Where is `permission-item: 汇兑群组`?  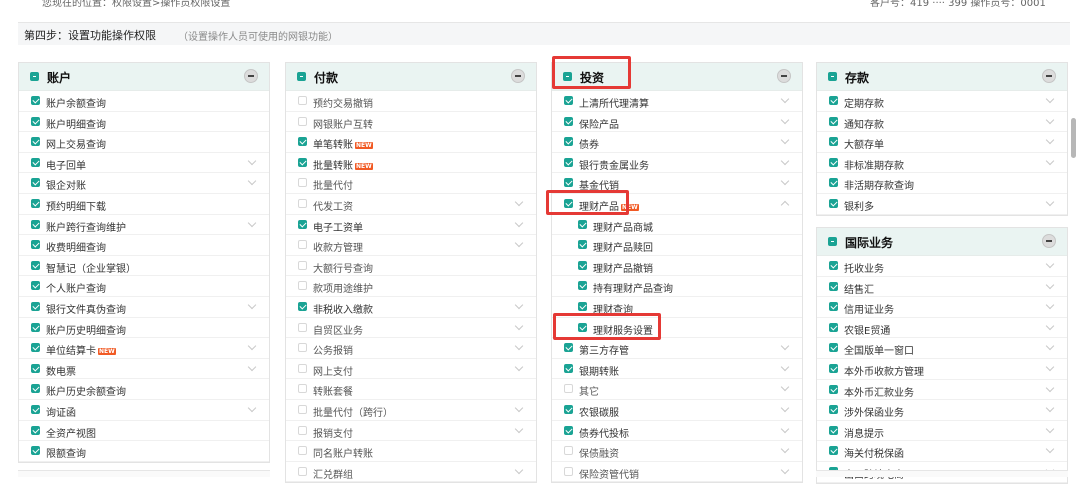
permission-item: 汇兑群组 is located at coordinates (411, 472).